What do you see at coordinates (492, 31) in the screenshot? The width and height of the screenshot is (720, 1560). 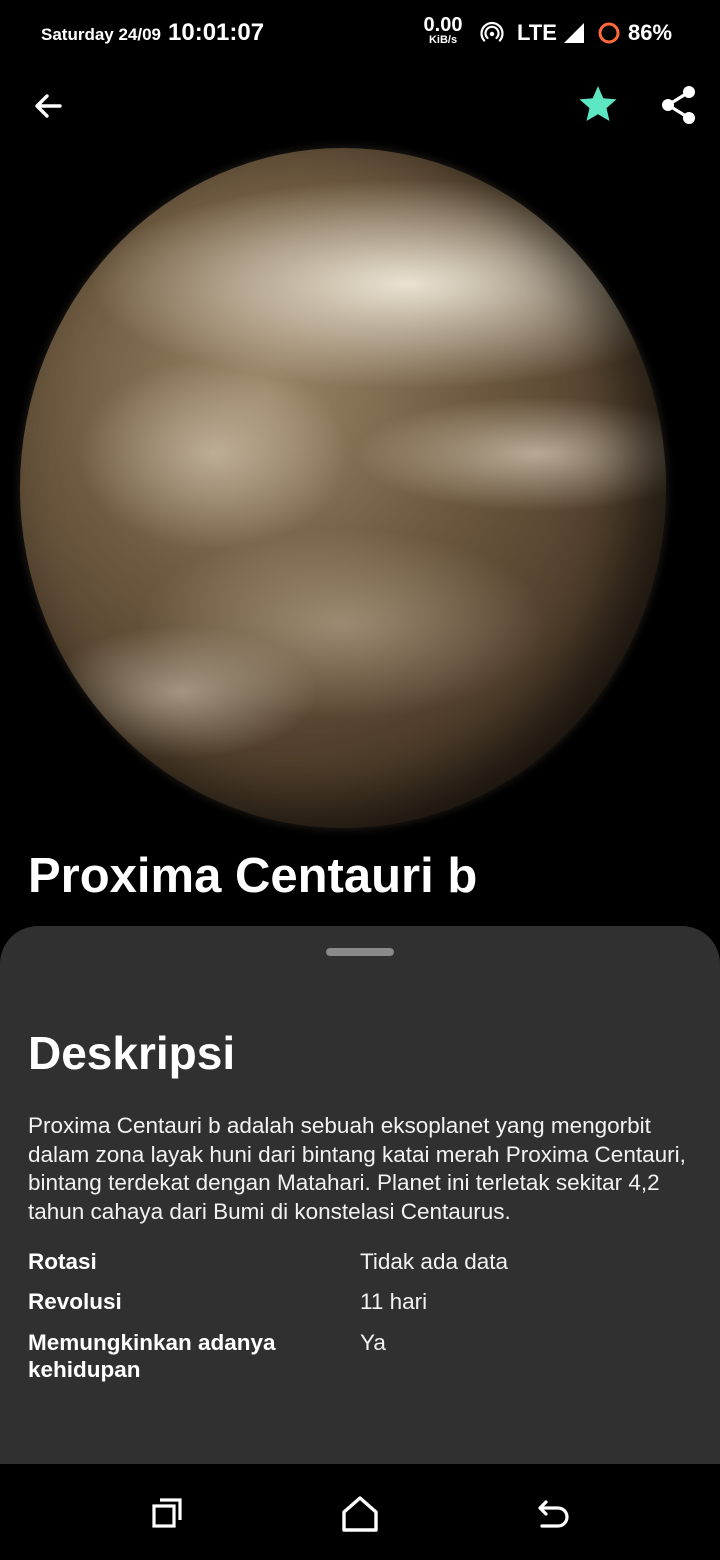 I see `hotspot-icon` at bounding box center [492, 31].